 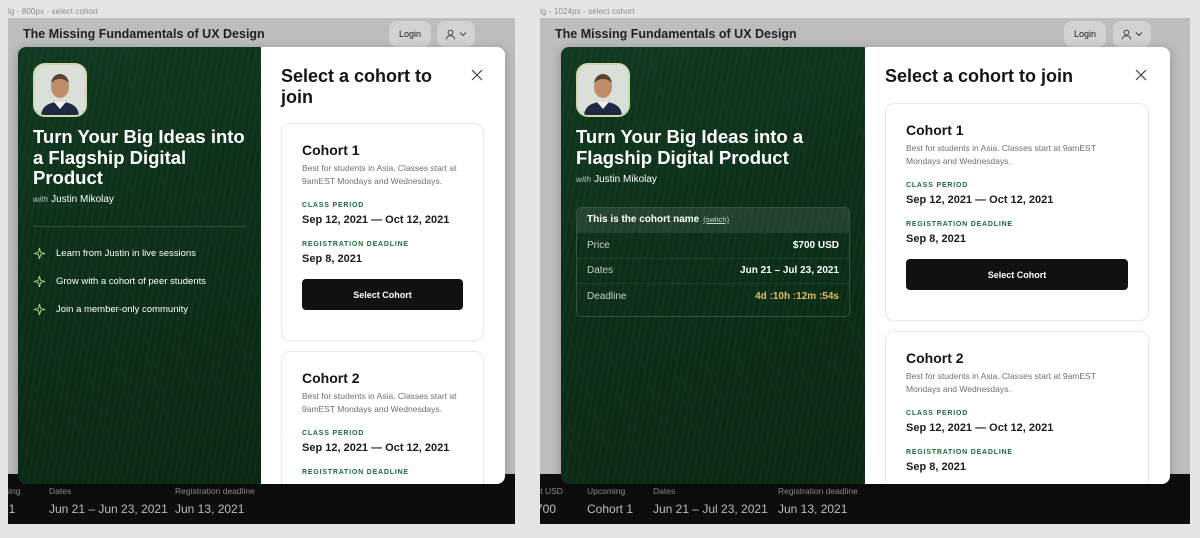 I want to click on feature-item: Join a member-only community, so click(x=110, y=309).